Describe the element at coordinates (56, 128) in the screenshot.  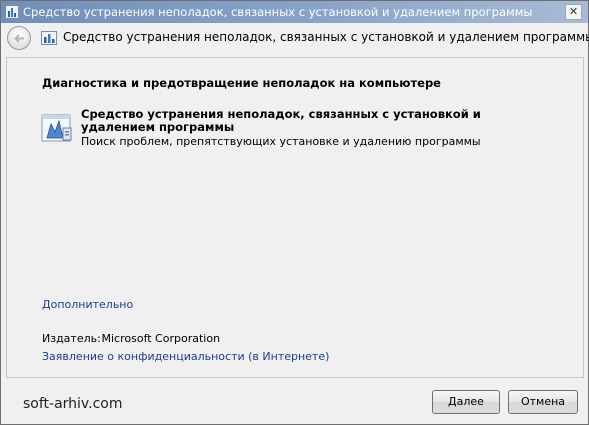
I see `program-install-troubleshooter-icon` at that location.